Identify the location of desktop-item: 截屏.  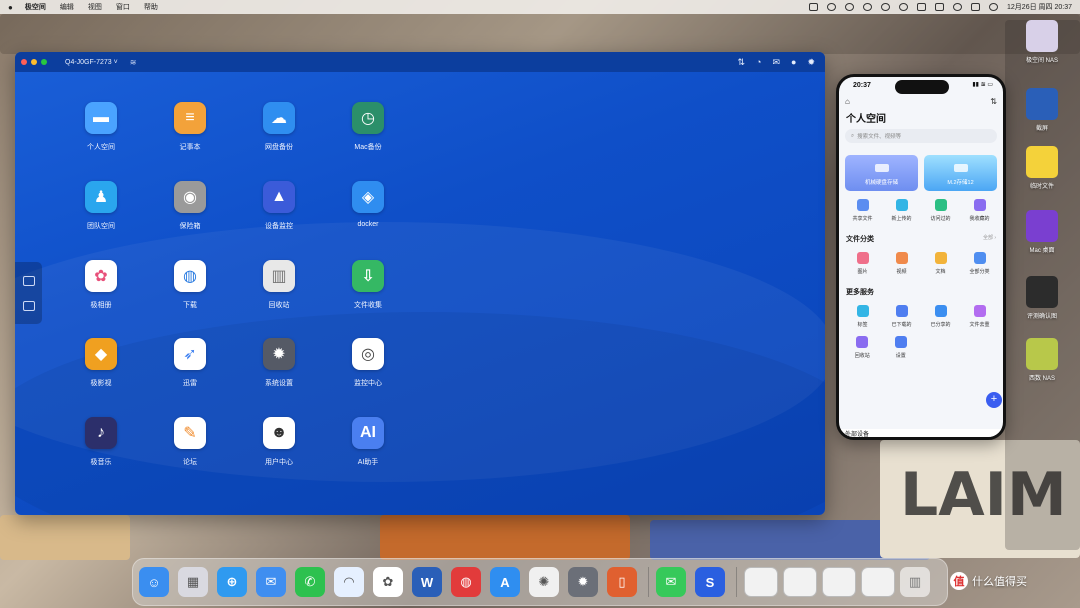
(1042, 110).